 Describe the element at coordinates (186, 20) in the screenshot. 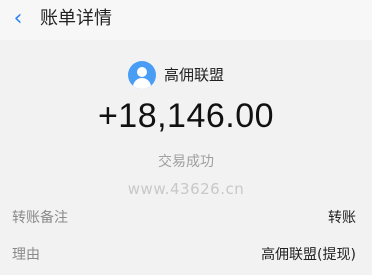

I see `header-bar: ‹ 账单详情` at that location.